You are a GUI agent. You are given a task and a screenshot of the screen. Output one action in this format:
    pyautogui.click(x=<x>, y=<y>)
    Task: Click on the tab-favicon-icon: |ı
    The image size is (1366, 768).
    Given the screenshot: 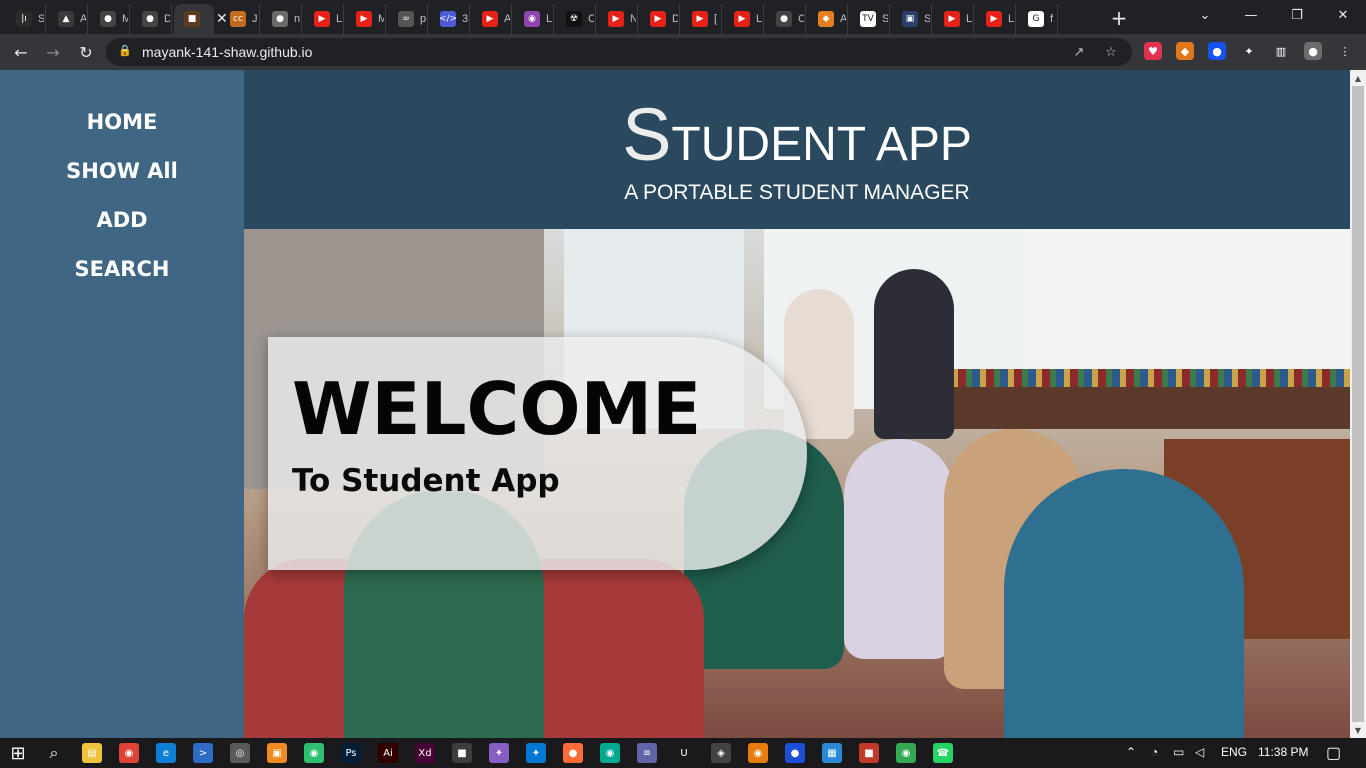 What is the action you would take?
    pyautogui.click(x=24, y=19)
    